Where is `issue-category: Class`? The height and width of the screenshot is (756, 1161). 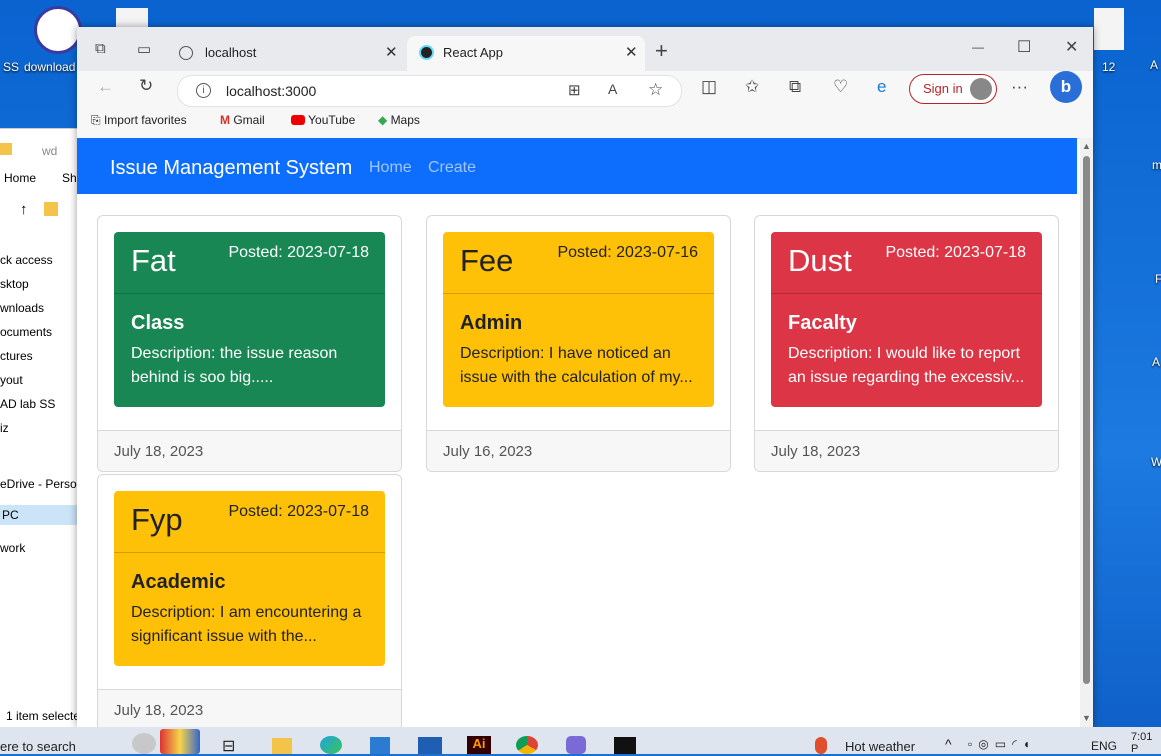
issue-category: Class is located at coordinates (158, 323).